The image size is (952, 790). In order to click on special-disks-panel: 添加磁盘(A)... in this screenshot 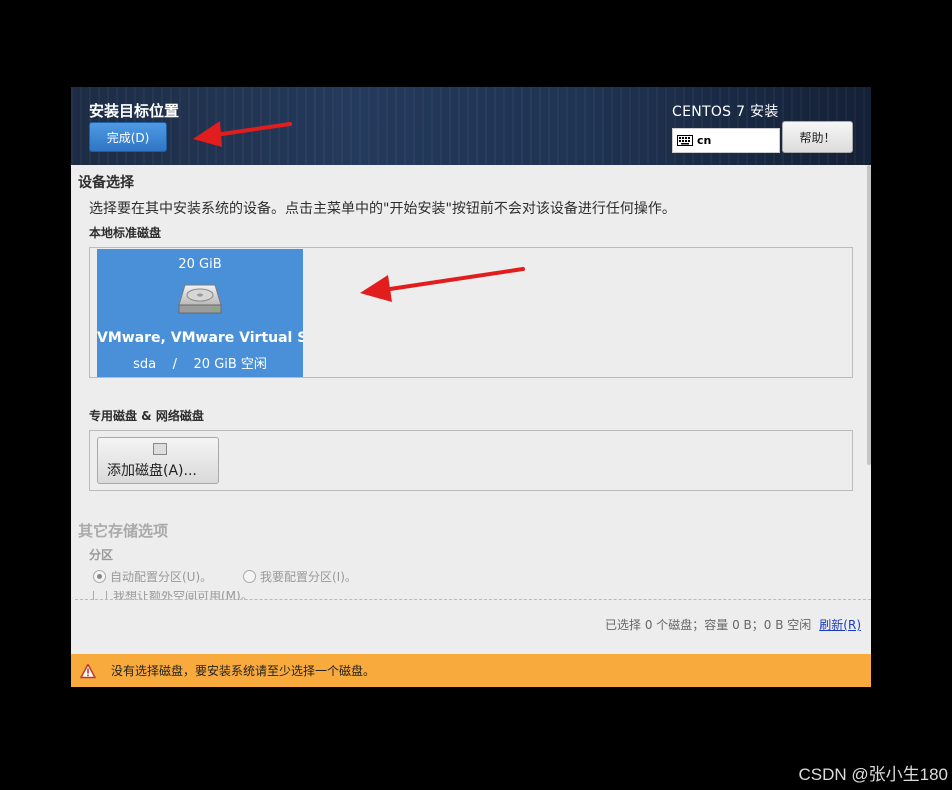, I will do `click(471, 460)`.